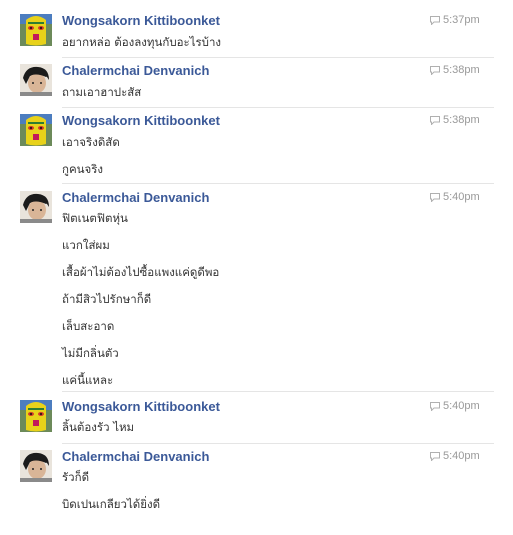 The width and height of the screenshot is (513, 535). I want to click on message-text: แวกใส่ผม, so click(86, 245).